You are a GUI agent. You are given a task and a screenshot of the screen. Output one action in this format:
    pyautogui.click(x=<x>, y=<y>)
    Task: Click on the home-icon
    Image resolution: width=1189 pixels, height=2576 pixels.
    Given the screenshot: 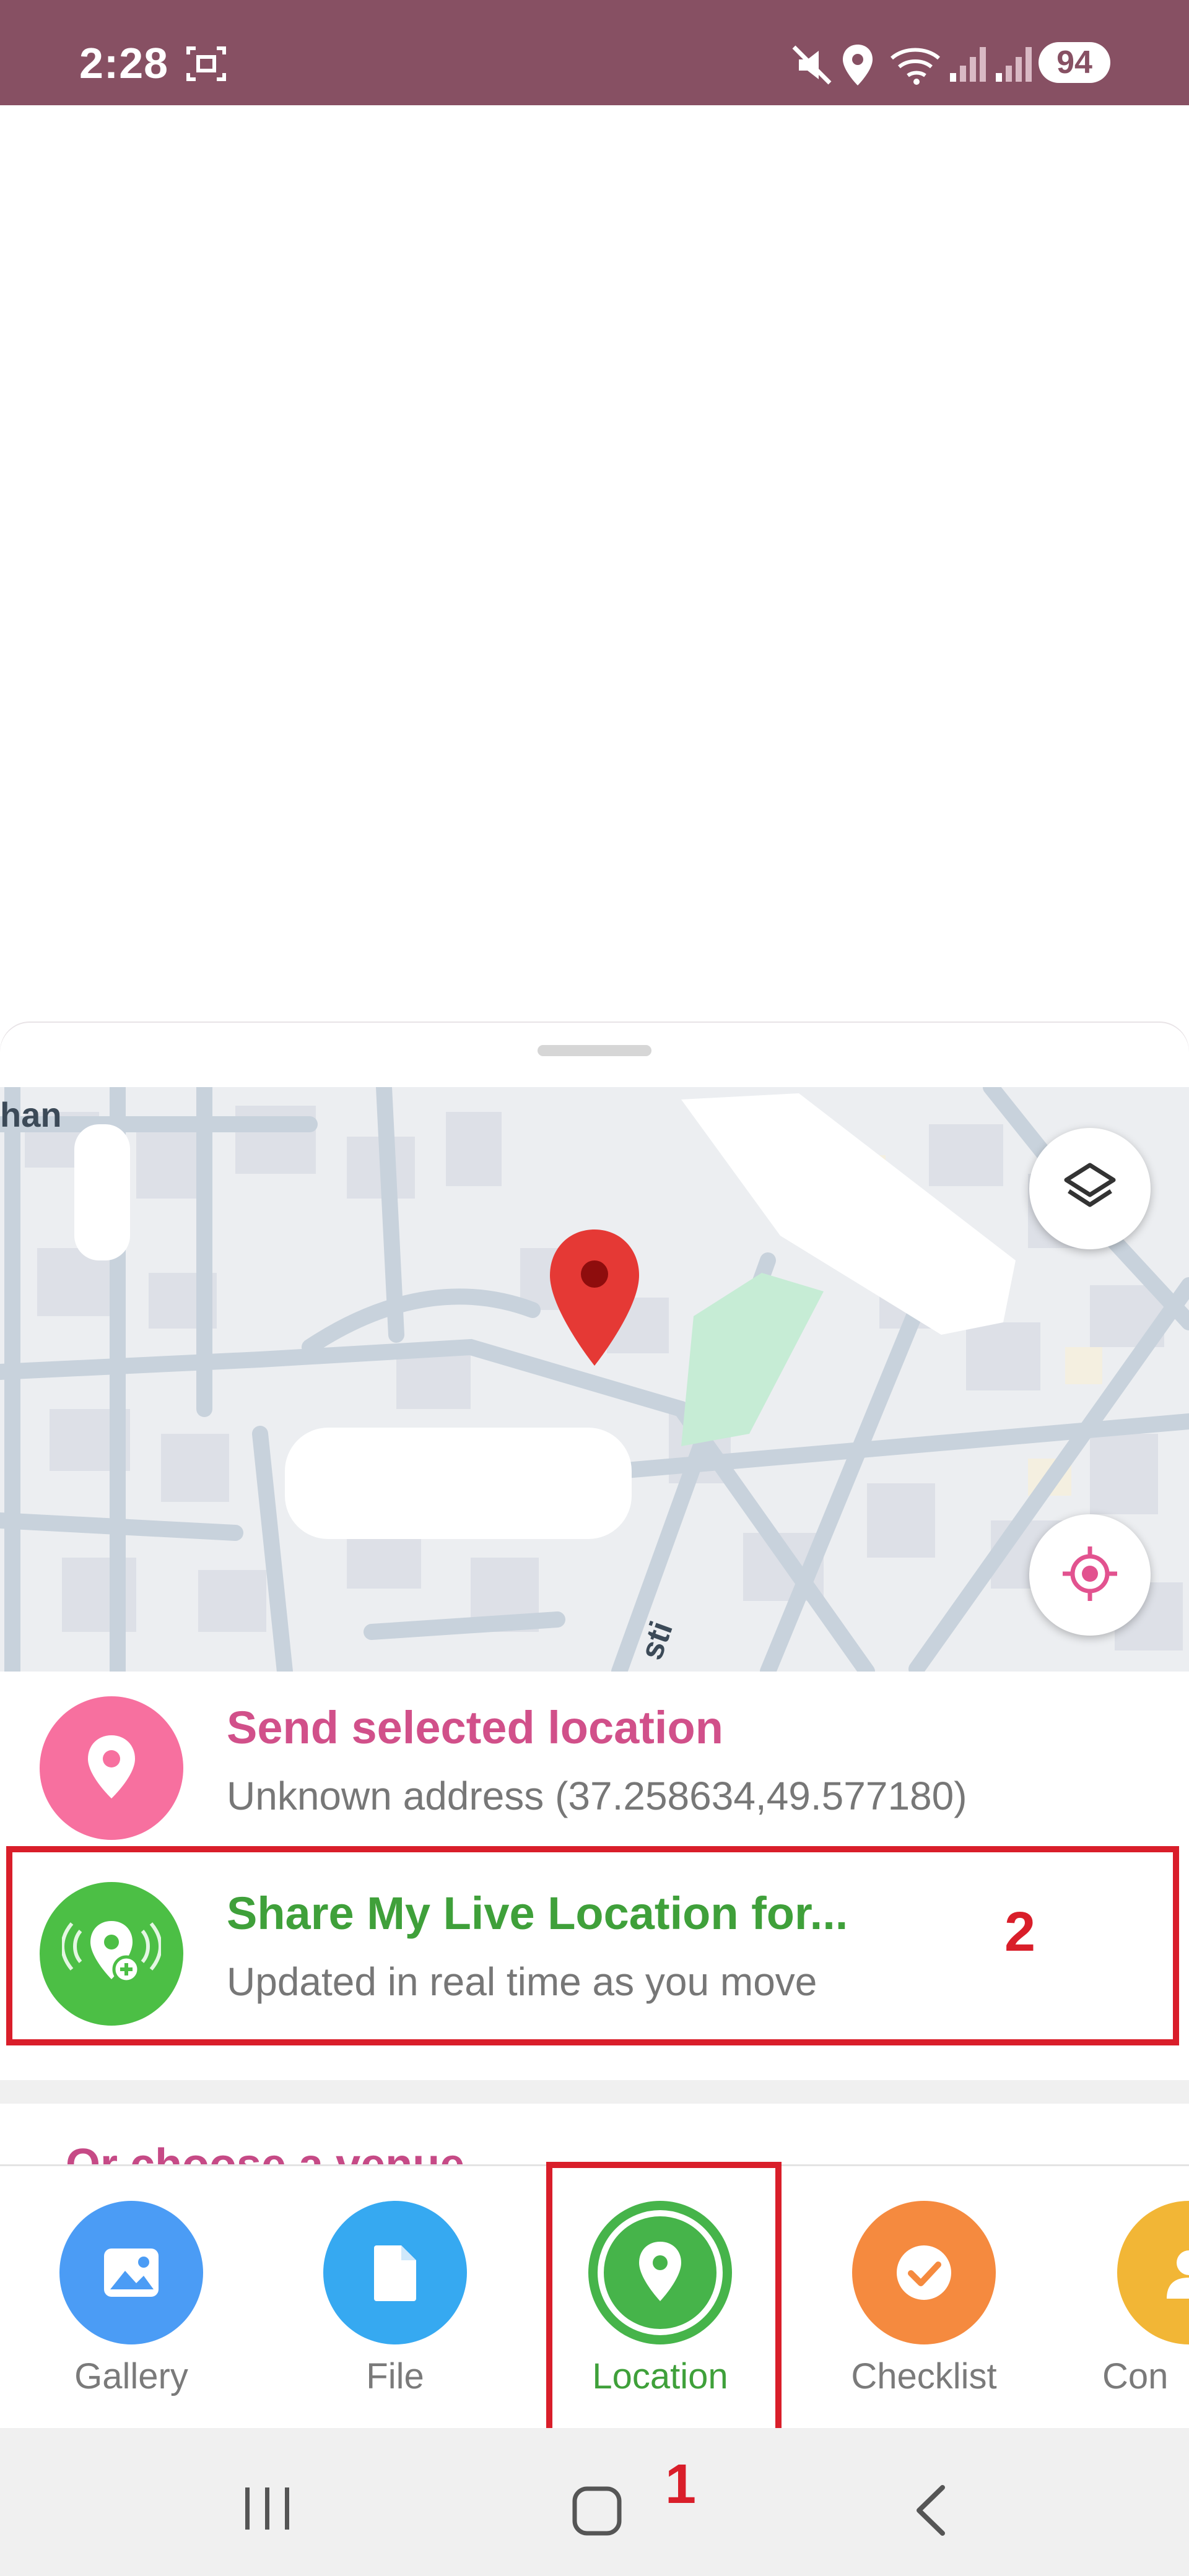 What is the action you would take?
    pyautogui.click(x=597, y=2514)
    